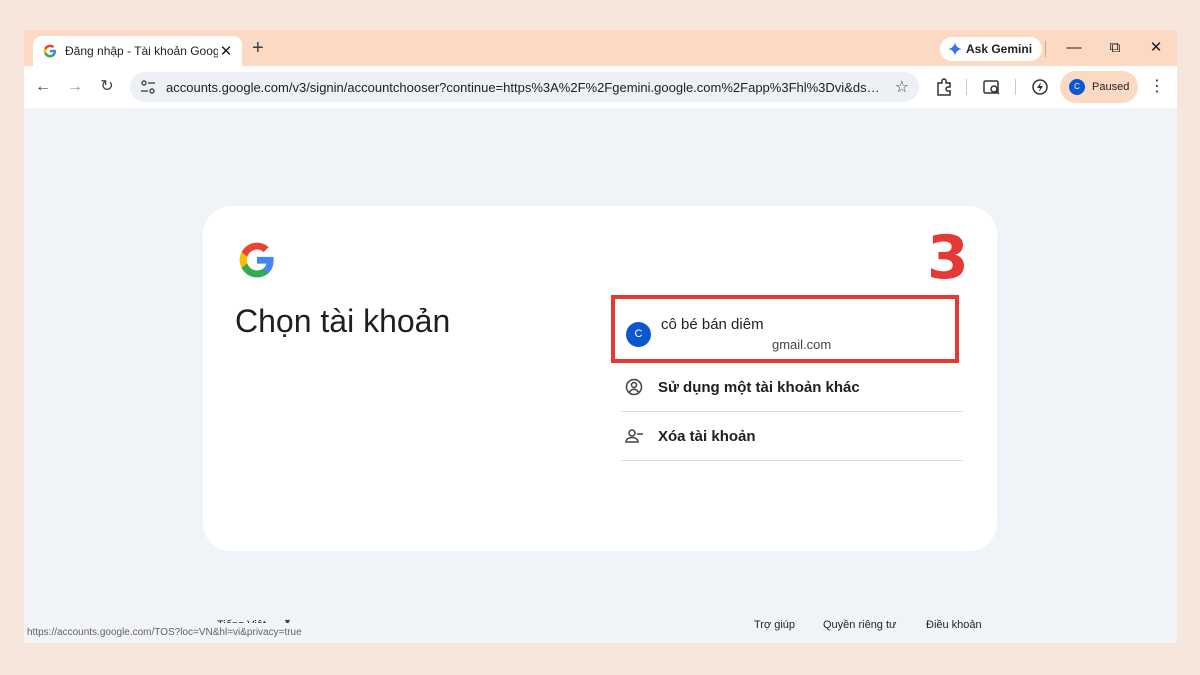  What do you see at coordinates (148, 87) in the screenshot?
I see `site-settings-icon` at bounding box center [148, 87].